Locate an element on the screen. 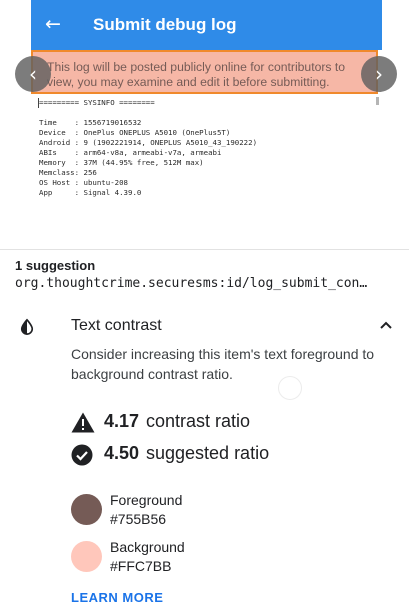 The height and width of the screenshot is (605, 409). collapse-button is located at coordinates (386, 325).